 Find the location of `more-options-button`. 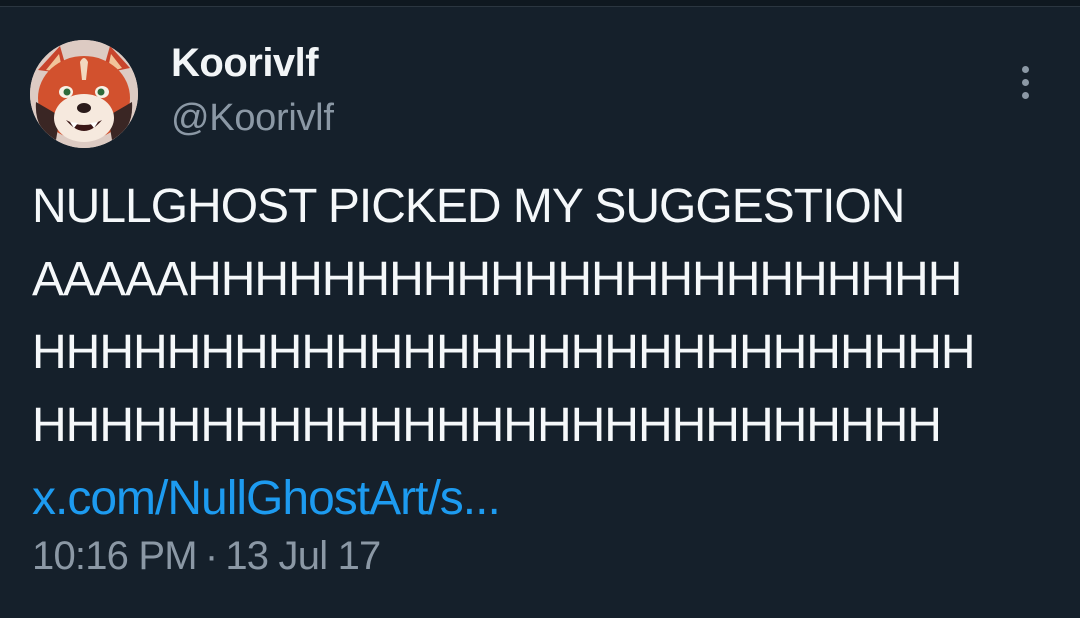

more-options-button is located at coordinates (1026, 82).